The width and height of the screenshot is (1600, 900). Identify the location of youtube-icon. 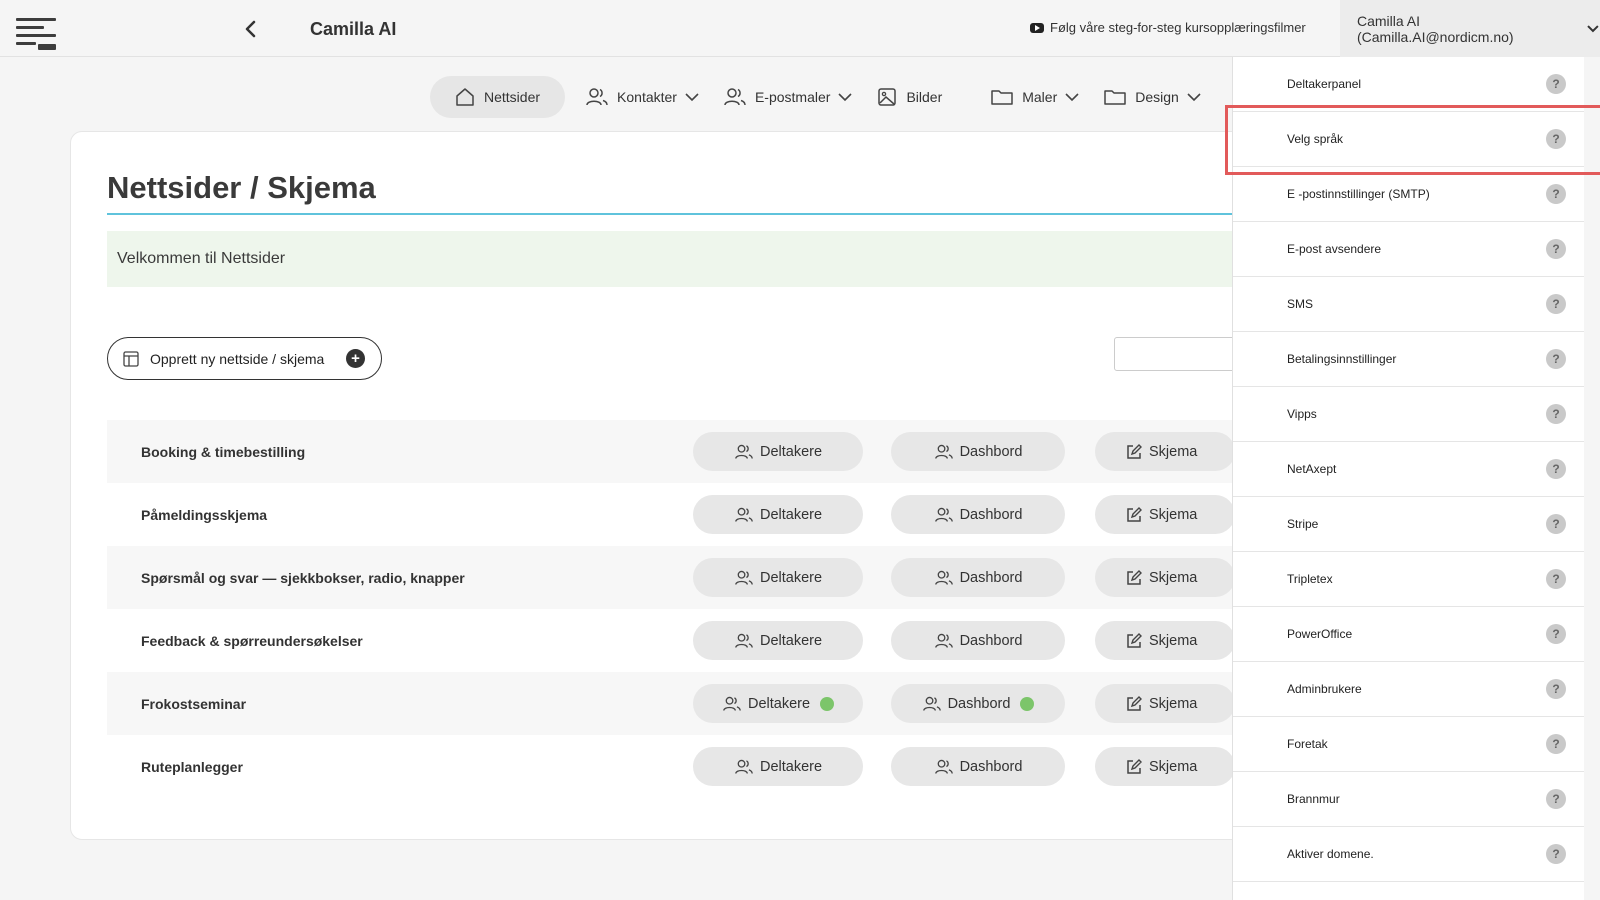
(1037, 27).